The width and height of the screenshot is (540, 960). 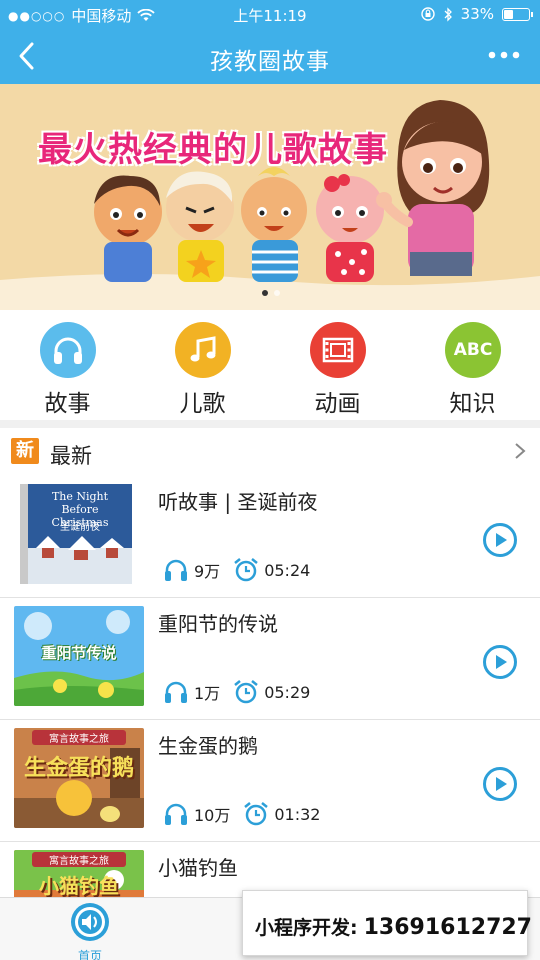 I want to click on chevron-right-icon, so click(x=520, y=451).